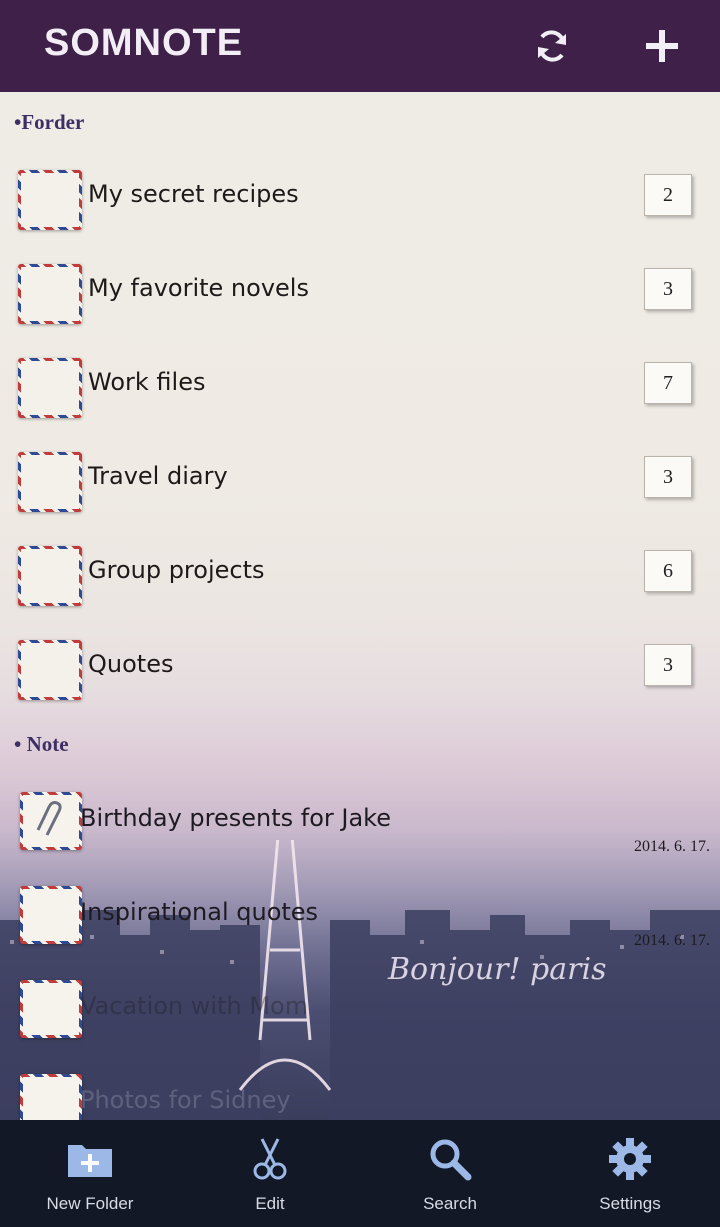 This screenshot has width=720, height=1227. I want to click on envelope-stamp-icon, so click(50, 294).